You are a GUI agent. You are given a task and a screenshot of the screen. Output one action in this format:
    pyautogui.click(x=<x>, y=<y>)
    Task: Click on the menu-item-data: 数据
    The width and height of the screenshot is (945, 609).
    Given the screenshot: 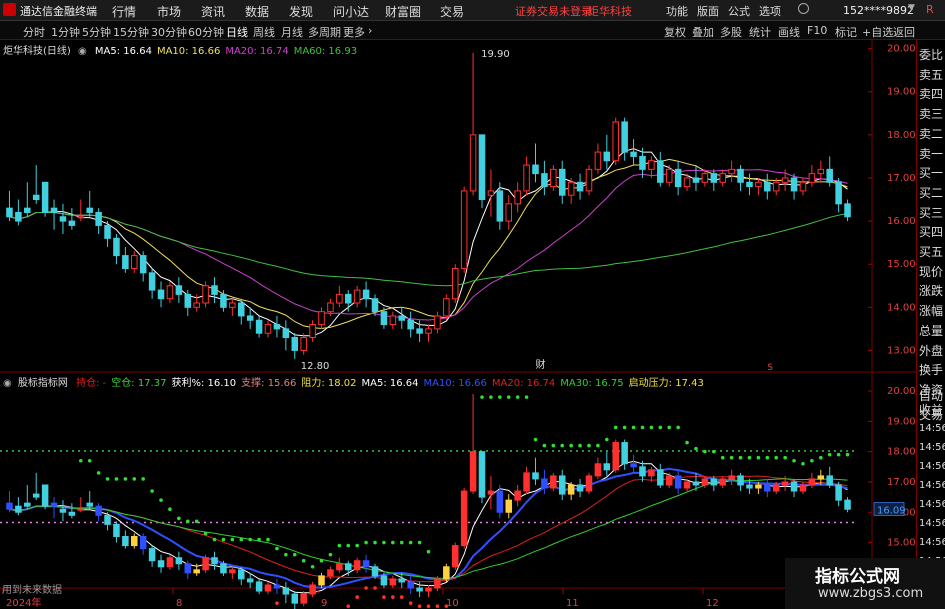 What is the action you would take?
    pyautogui.click(x=257, y=11)
    